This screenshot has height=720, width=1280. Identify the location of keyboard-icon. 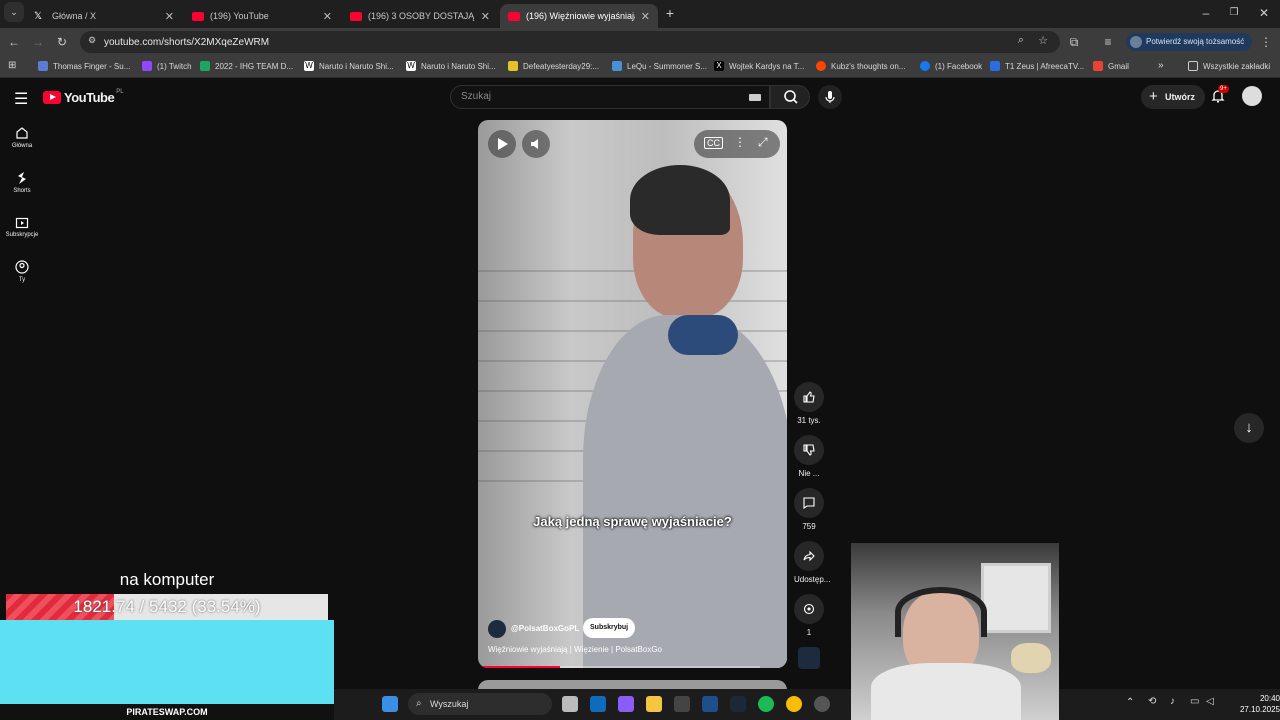
(755, 97).